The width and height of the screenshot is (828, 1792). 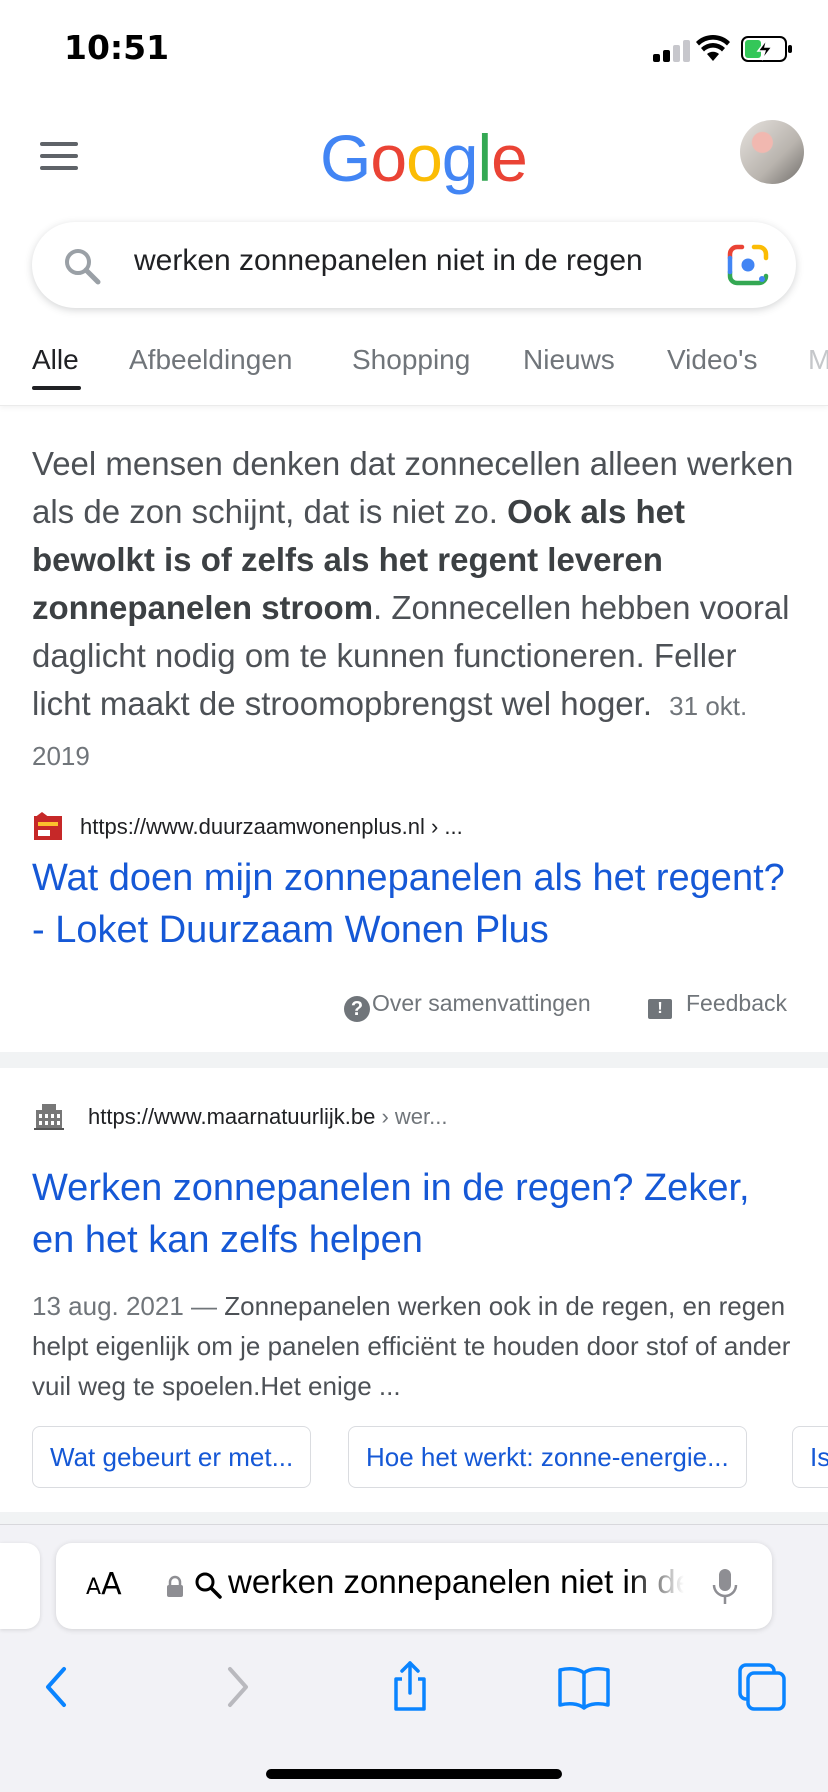 What do you see at coordinates (569, 360) in the screenshot?
I see `tab-nieuws: Nieuws` at bounding box center [569, 360].